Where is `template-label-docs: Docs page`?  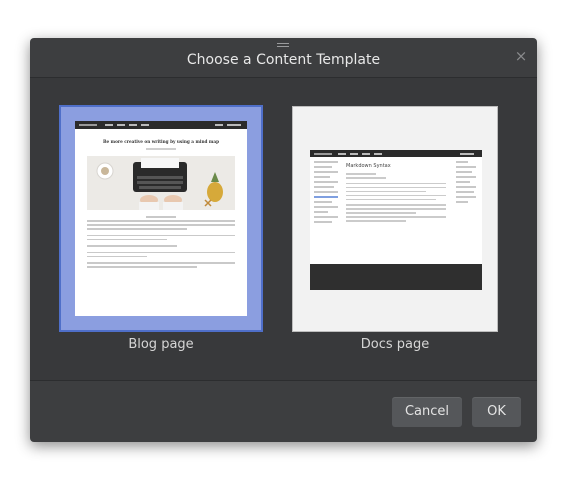
template-label-docs: Docs page is located at coordinates (395, 344).